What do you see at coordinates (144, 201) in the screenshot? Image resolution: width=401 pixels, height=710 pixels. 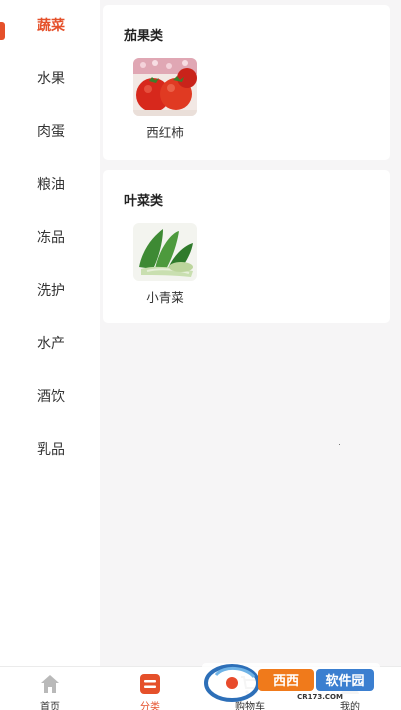 I see `category-title: 叶菜类` at bounding box center [144, 201].